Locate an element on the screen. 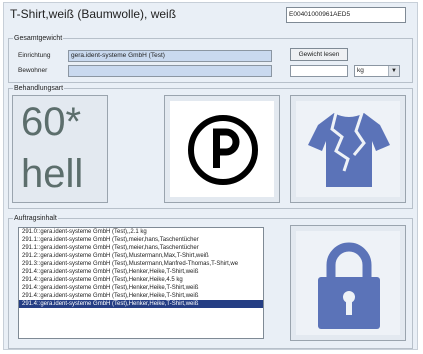 The height and width of the screenshot is (354, 423). padlock-icon is located at coordinates (349, 285).